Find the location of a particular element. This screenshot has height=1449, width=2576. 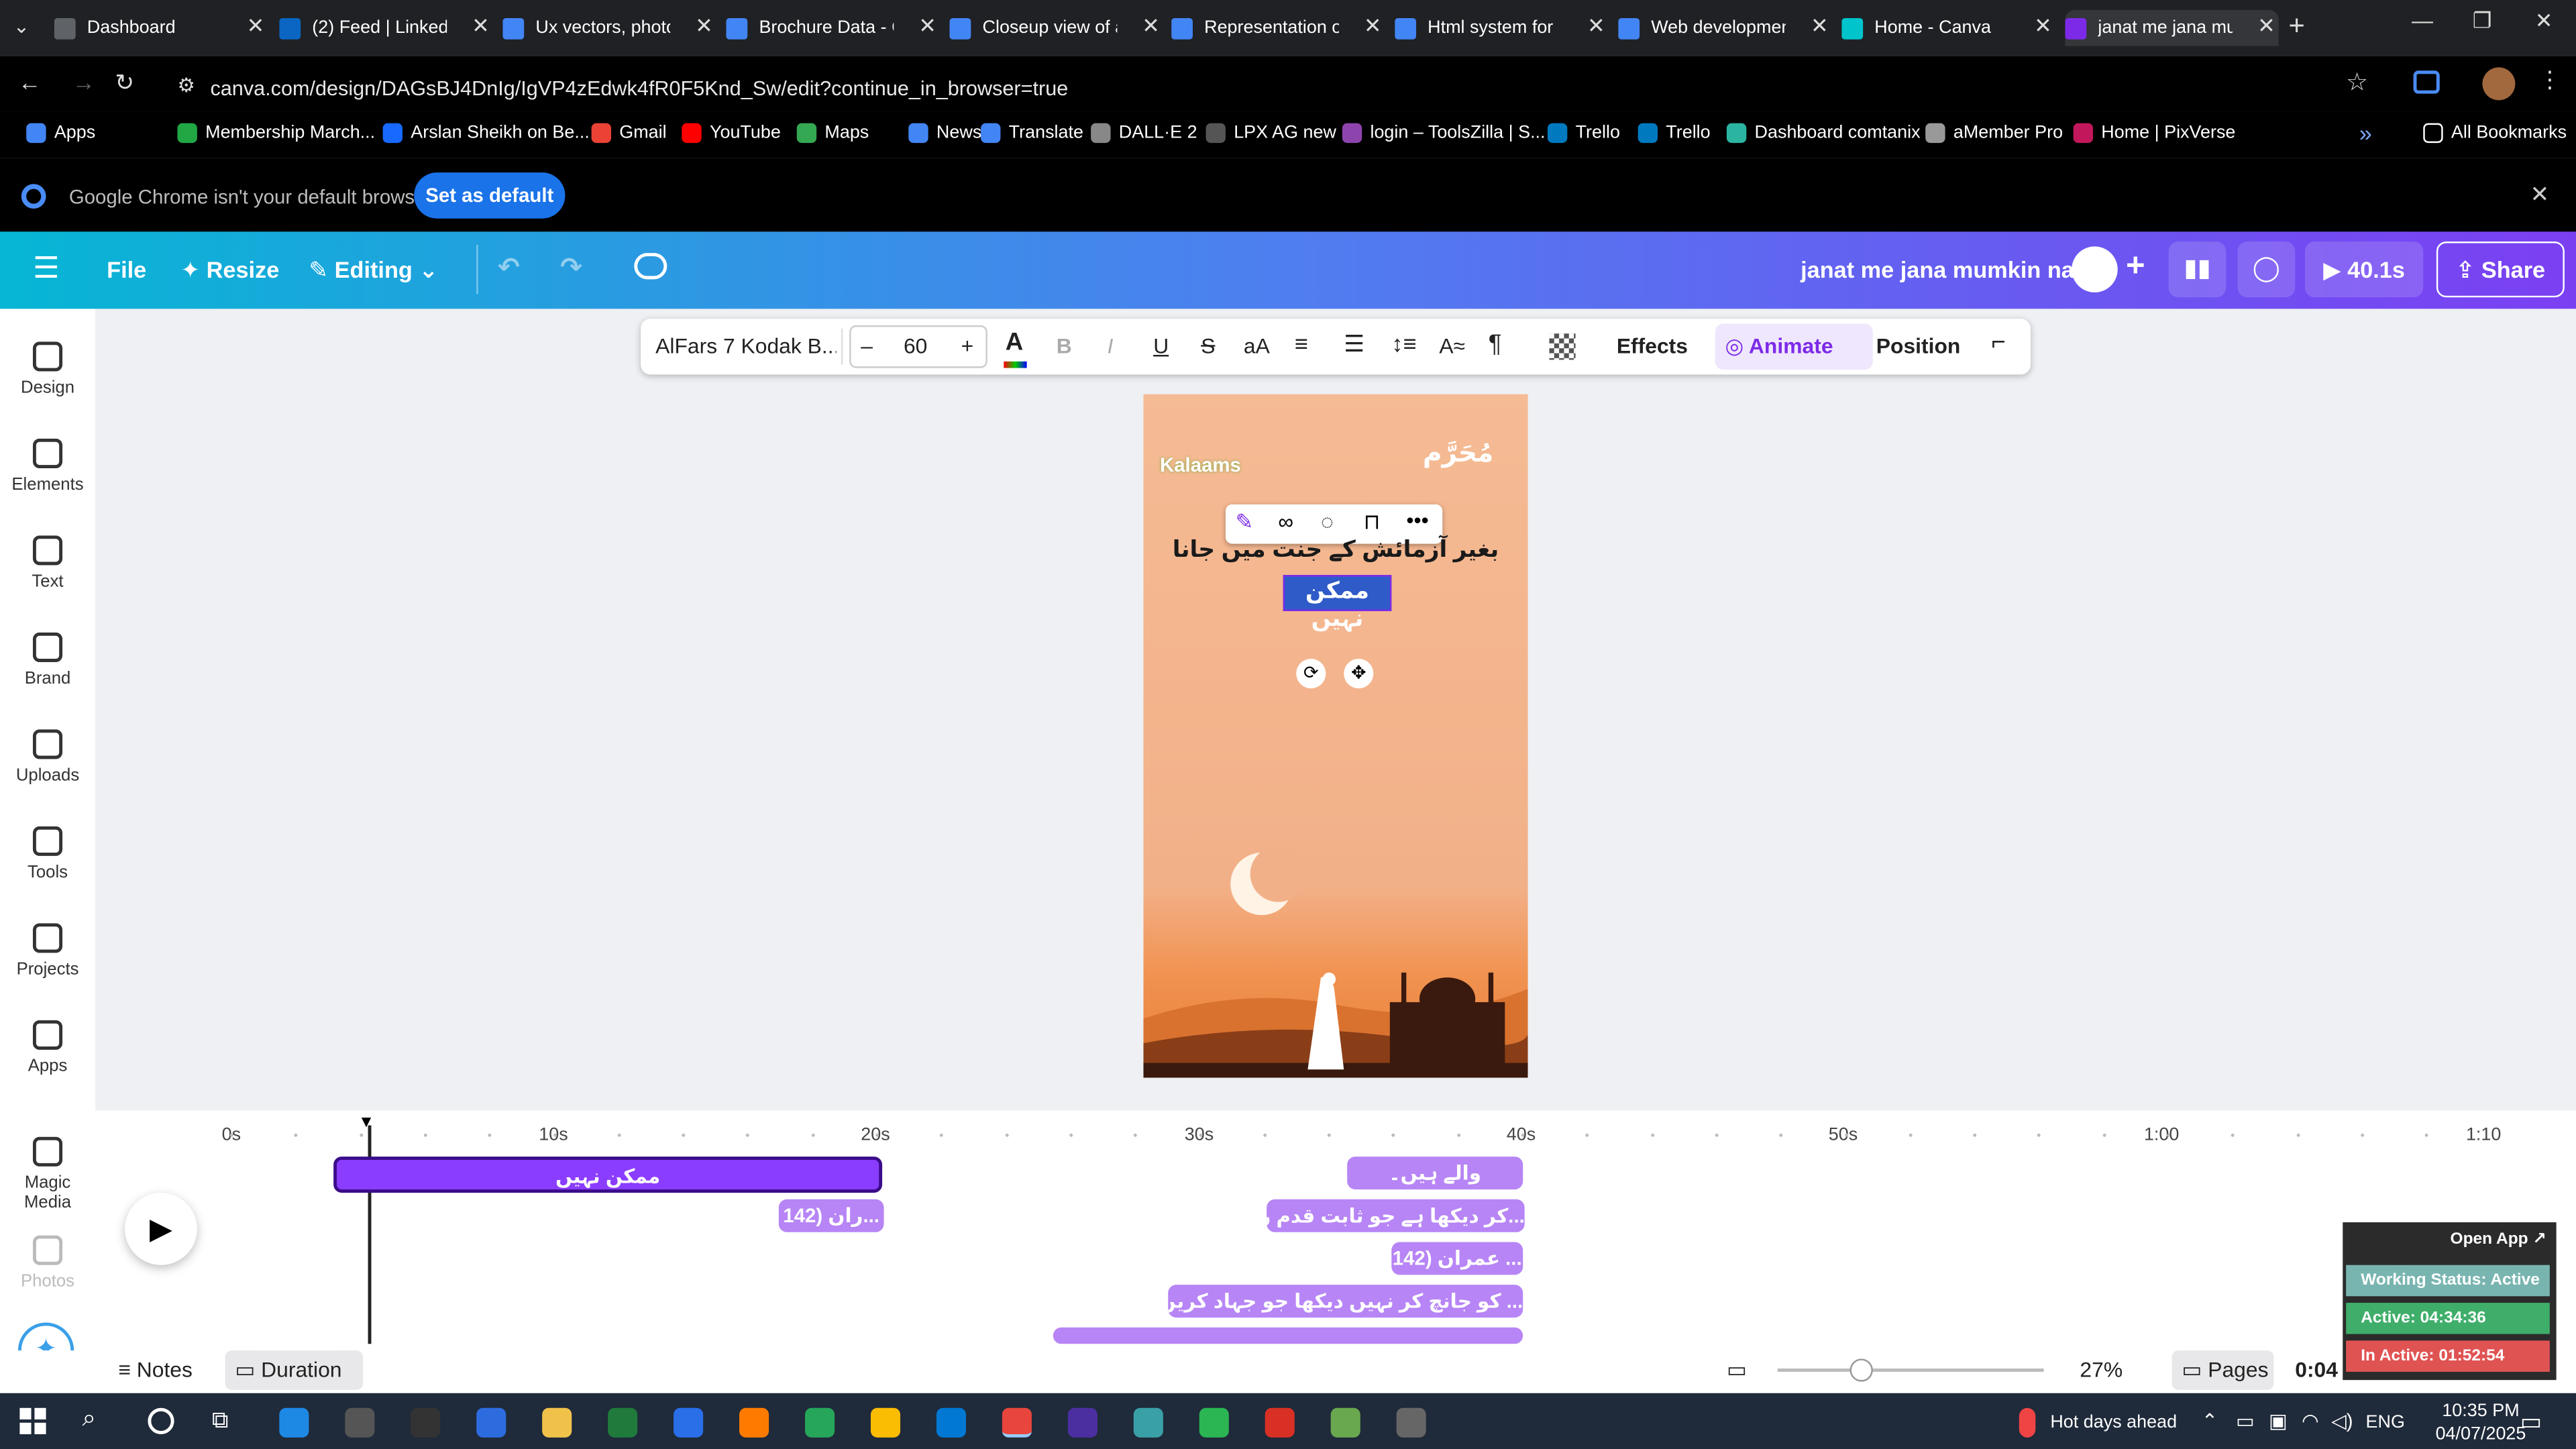

tray-app-icon: ▭ is located at coordinates (2245, 1420).